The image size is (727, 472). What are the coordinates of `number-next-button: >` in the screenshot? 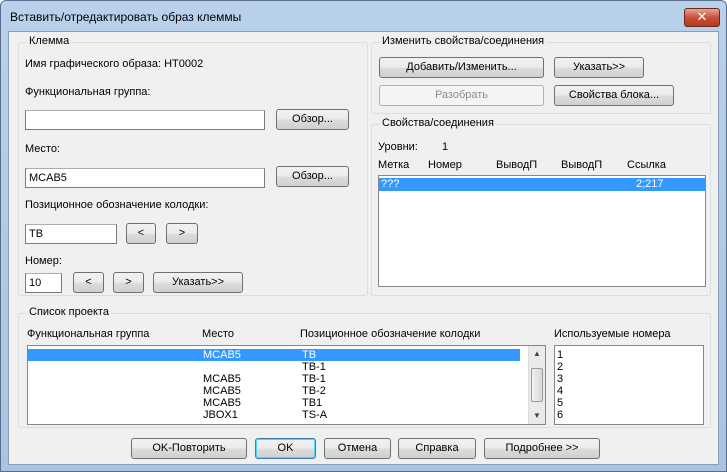 It's located at (128, 282).